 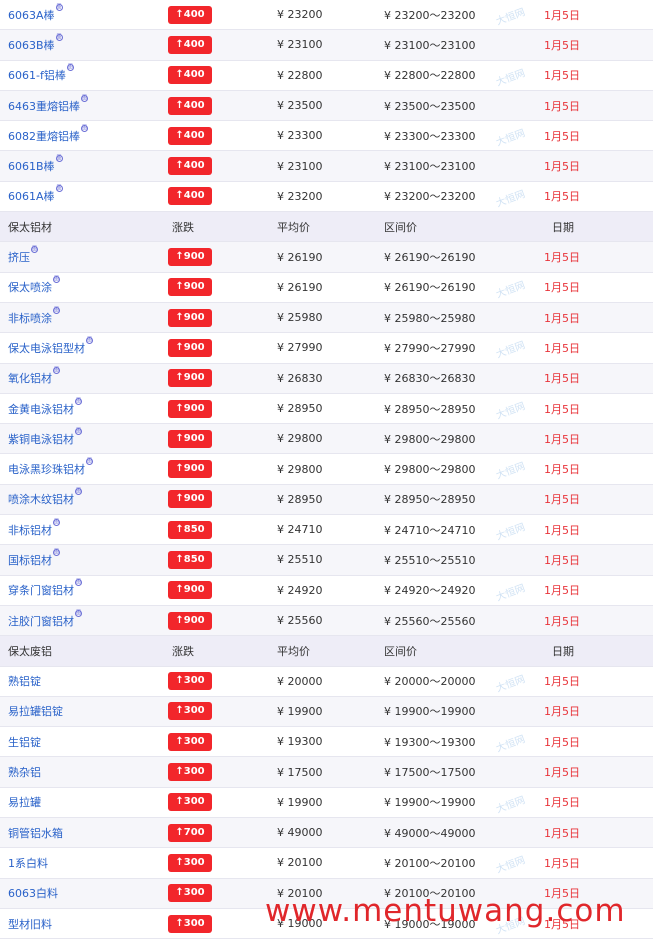 I want to click on product-name: 易拉罐, so click(x=24, y=803).